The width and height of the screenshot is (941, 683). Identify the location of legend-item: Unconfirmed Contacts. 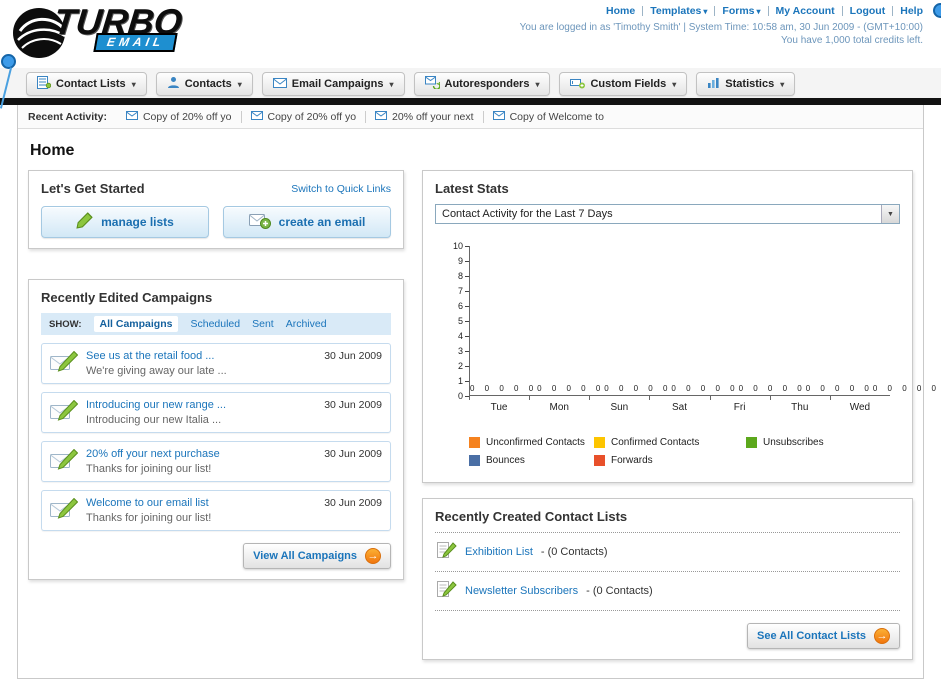
(531, 442).